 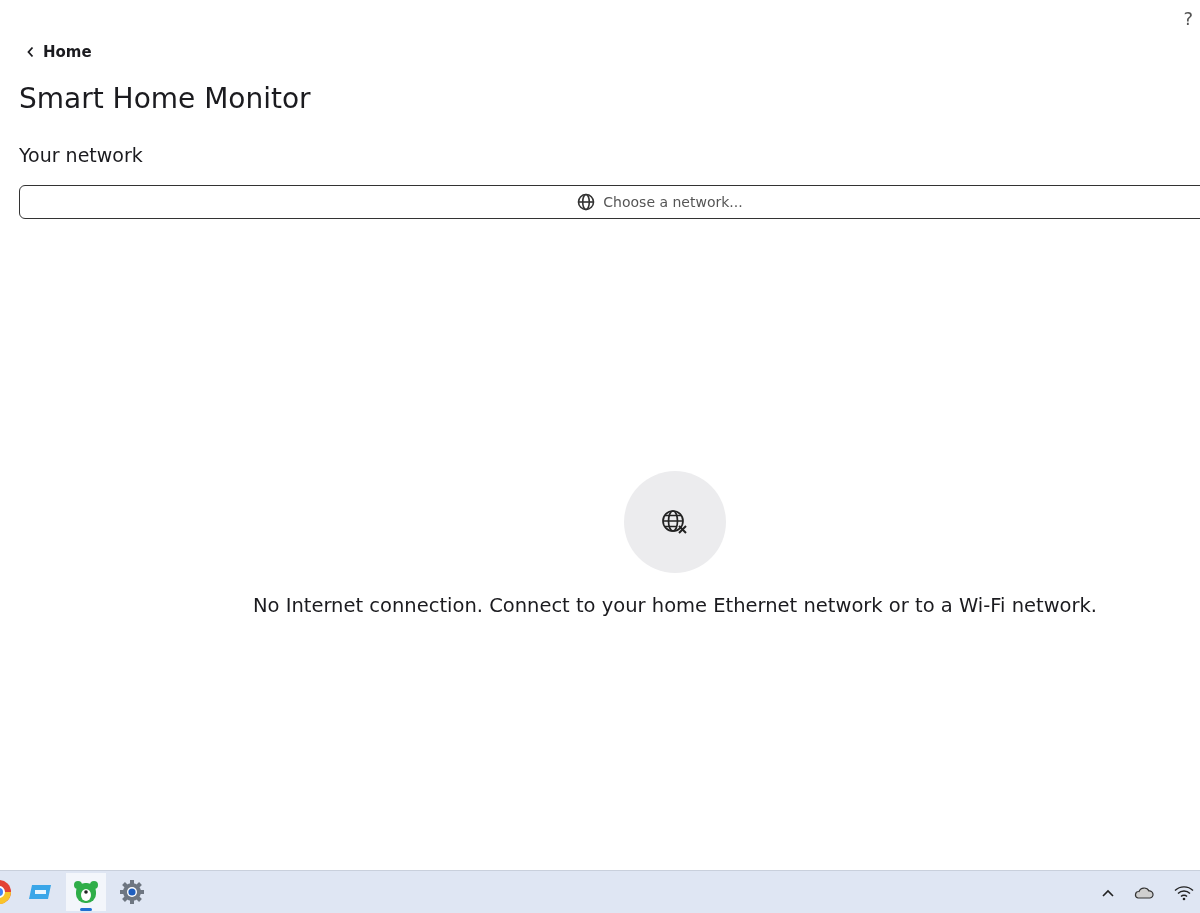 What do you see at coordinates (1188, 18) in the screenshot?
I see `help-button: ?` at bounding box center [1188, 18].